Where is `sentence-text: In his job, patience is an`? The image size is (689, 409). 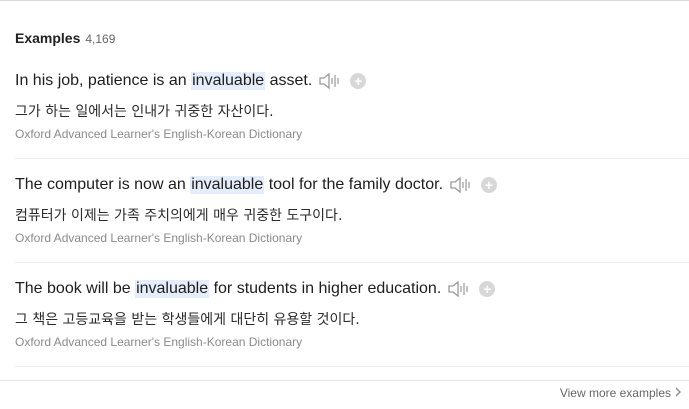
sentence-text: In his job, patience is an is located at coordinates (103, 80).